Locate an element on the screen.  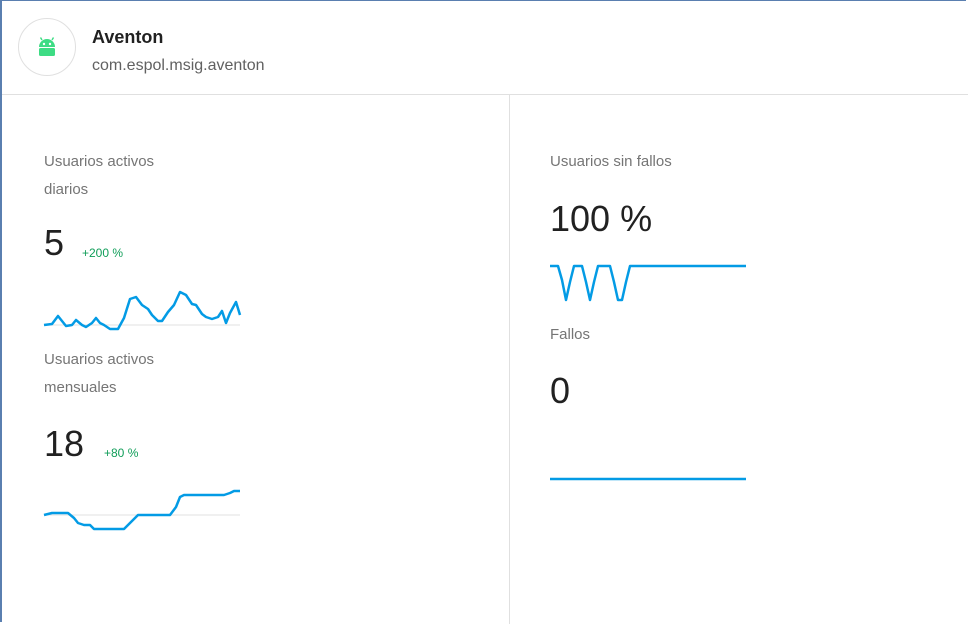
monthly-active-label: Usuarios activos mensuales is located at coordinates (99, 374).